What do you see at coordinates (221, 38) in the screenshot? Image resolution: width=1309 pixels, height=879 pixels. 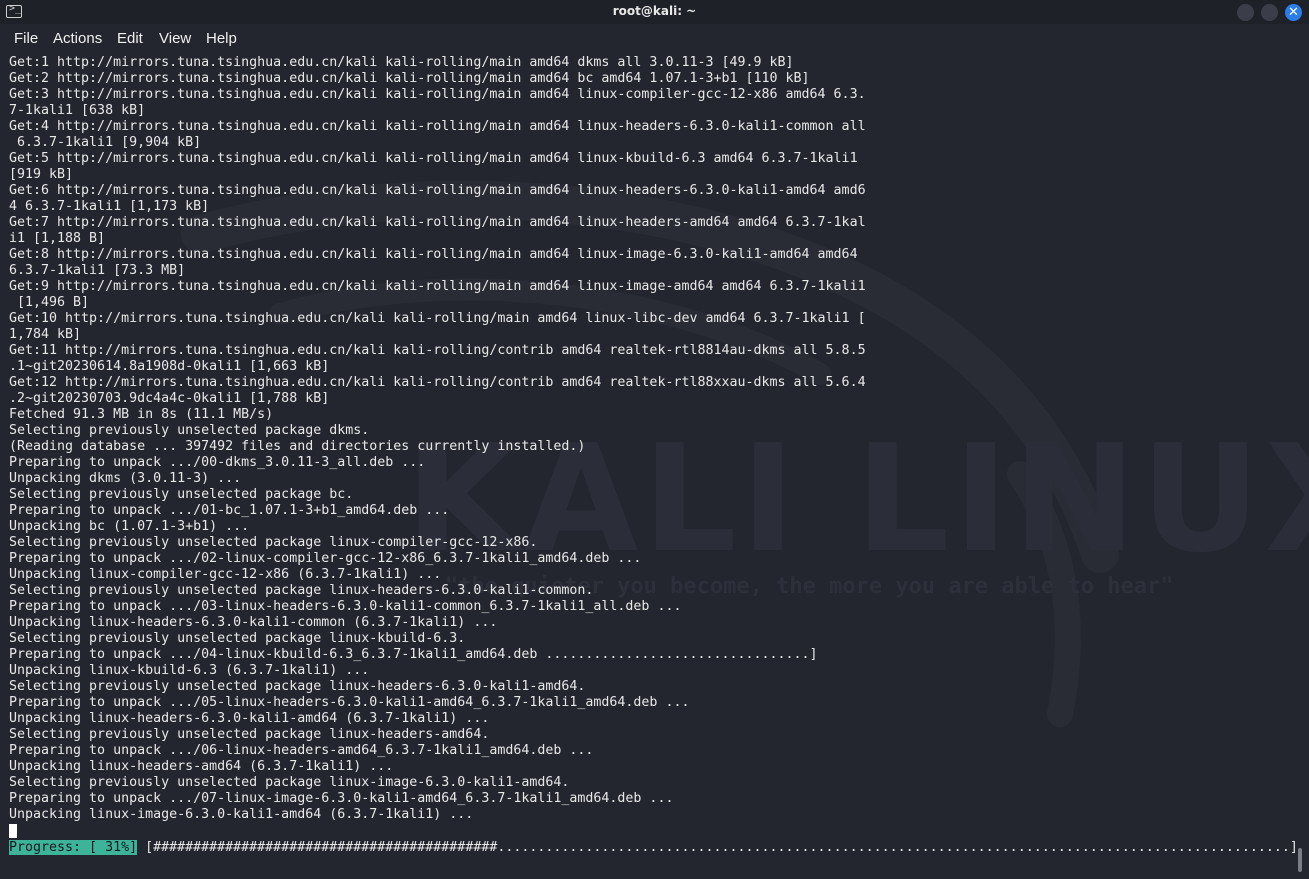 I see `menu-help: Help` at bounding box center [221, 38].